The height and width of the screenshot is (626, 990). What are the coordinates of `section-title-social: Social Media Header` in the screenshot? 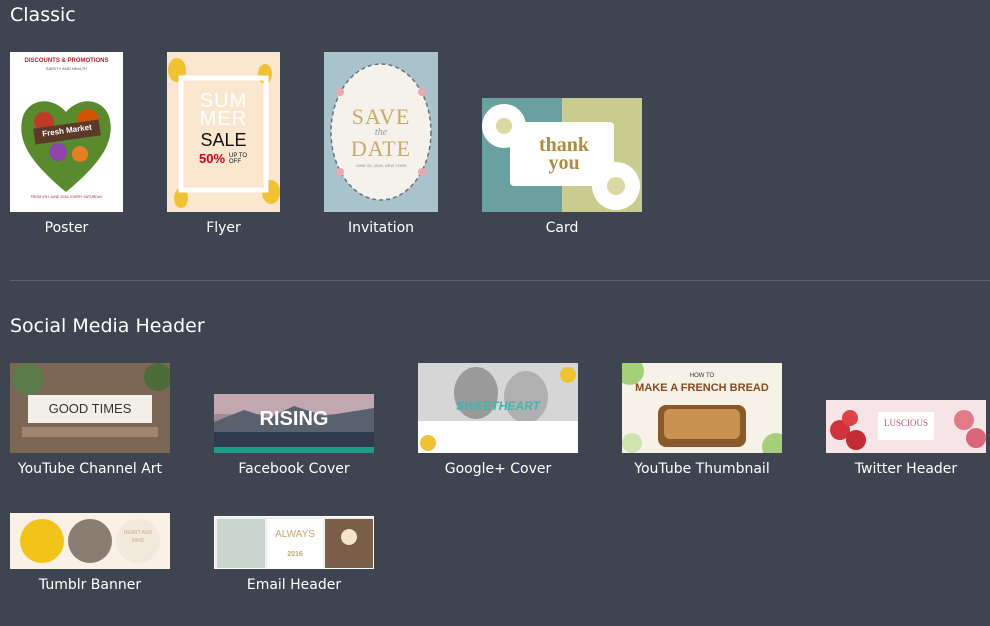 It's located at (107, 326).